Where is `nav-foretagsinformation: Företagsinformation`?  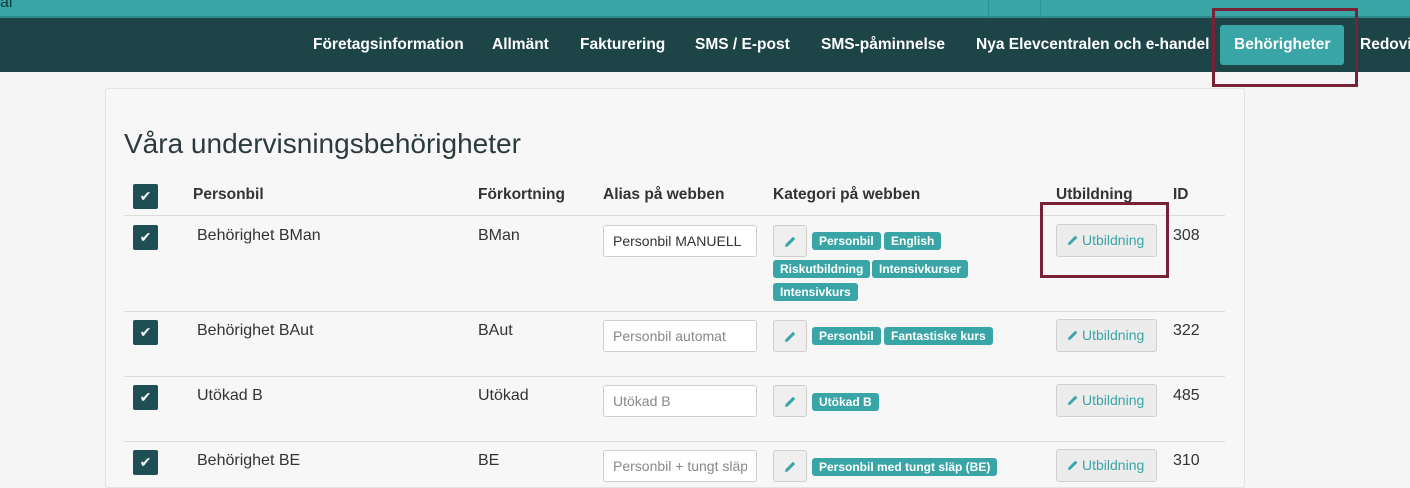
nav-foretagsinformation: Företagsinformation is located at coordinates (388, 45).